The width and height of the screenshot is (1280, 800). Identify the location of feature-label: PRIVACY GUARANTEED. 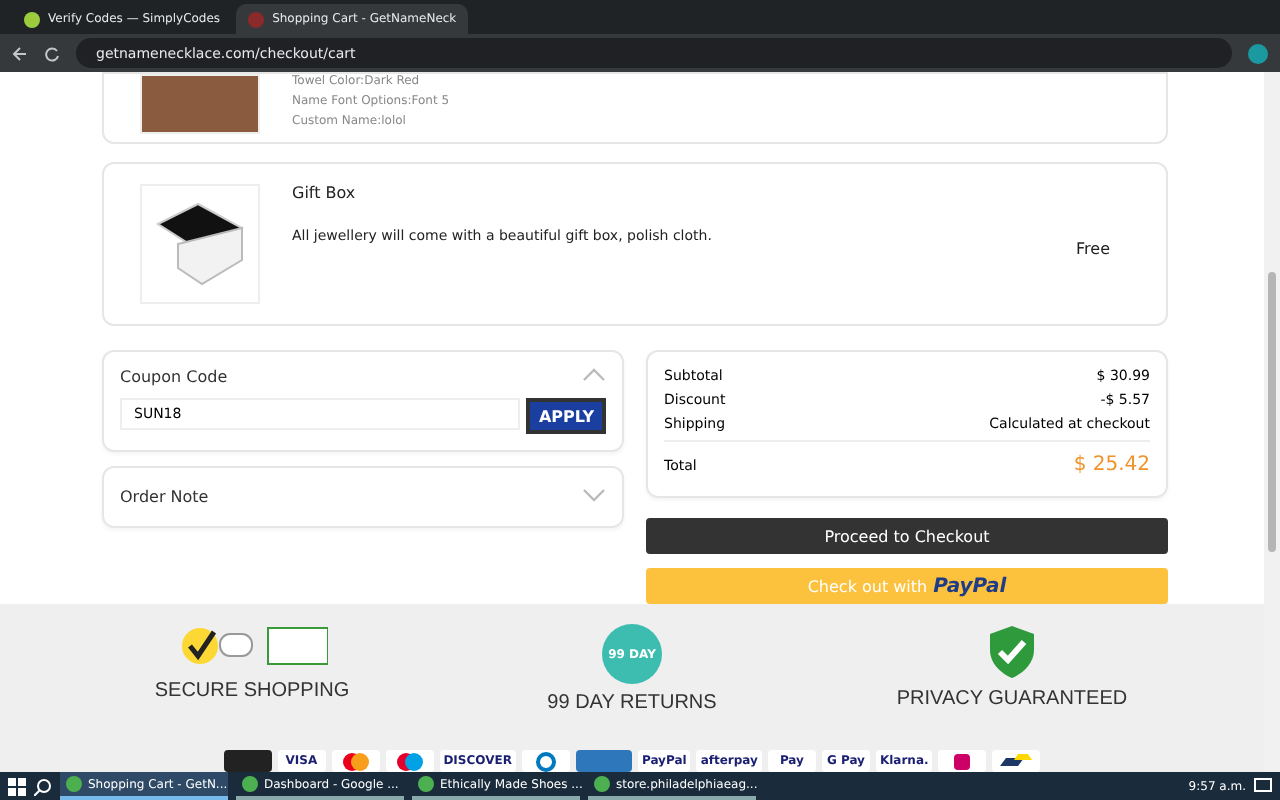
(1012, 699).